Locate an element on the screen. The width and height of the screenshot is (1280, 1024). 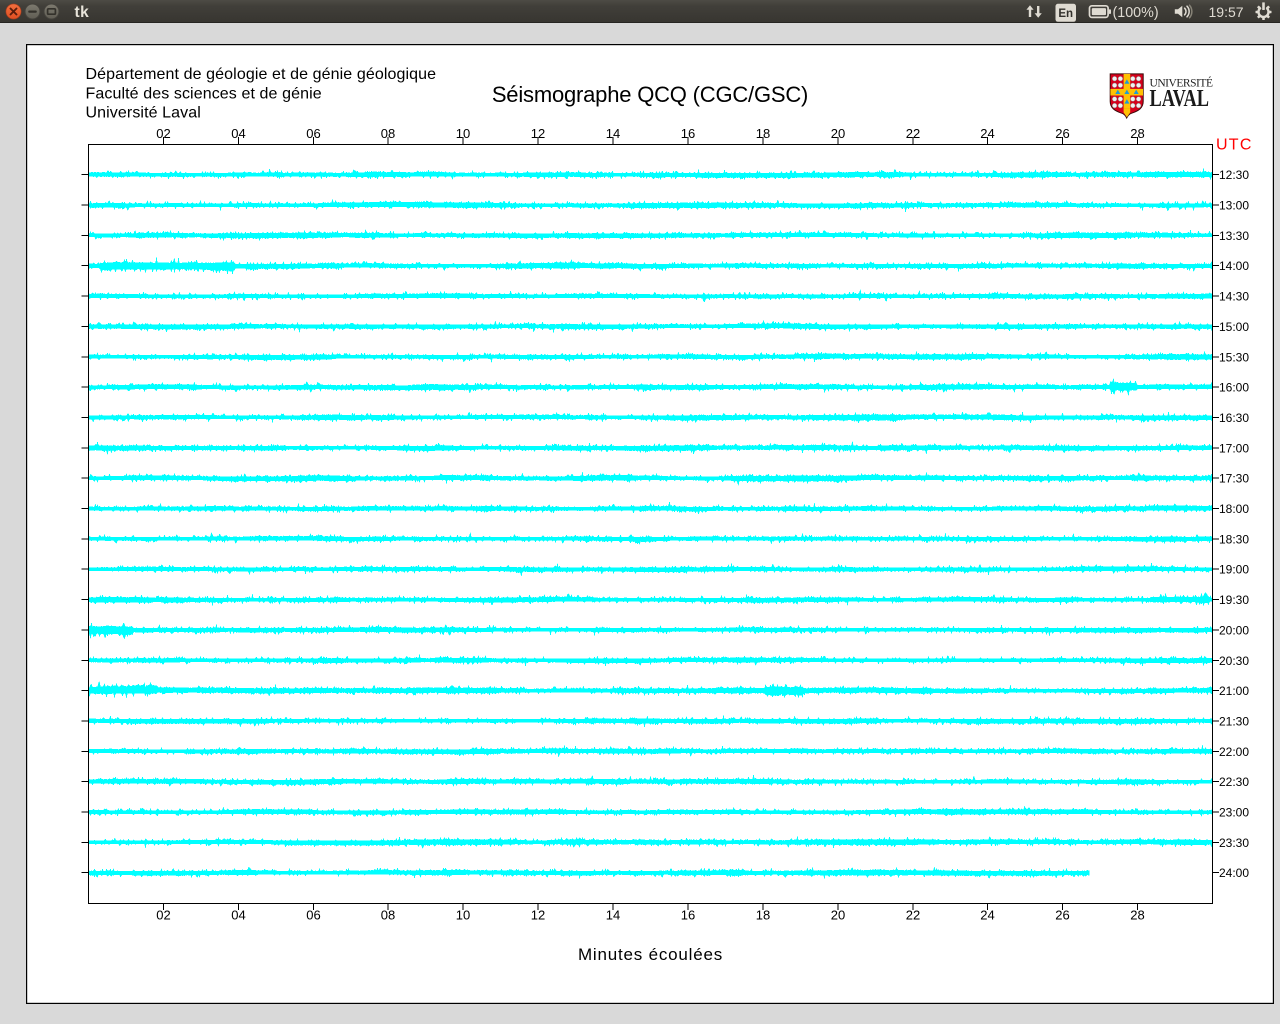
svg-text: 20:00 is located at coordinates (1234, 631).